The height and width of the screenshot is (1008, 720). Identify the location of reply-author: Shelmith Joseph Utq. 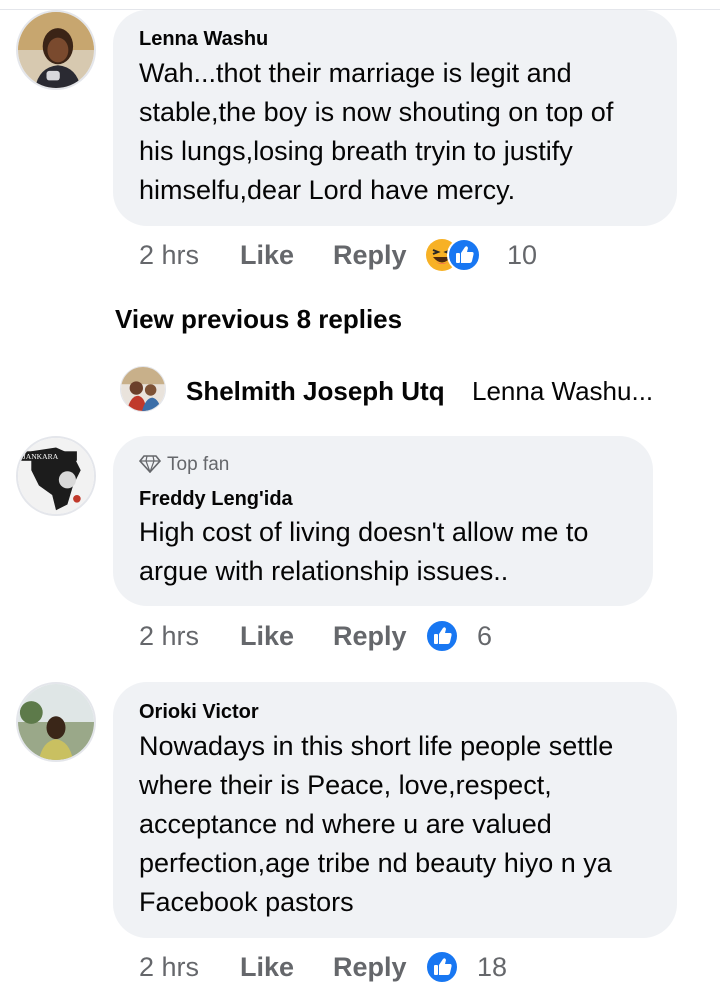
(315, 391).